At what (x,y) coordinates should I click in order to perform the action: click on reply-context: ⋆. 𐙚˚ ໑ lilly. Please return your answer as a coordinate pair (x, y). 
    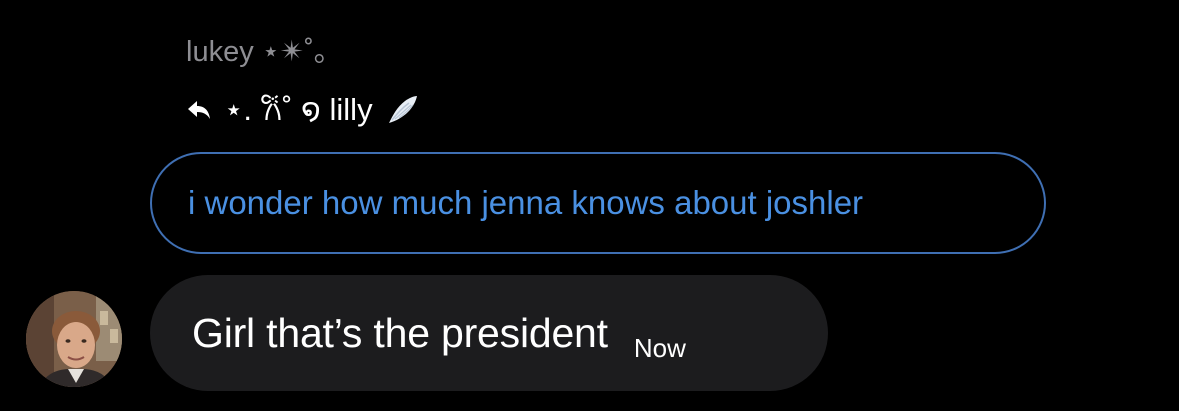
    Looking at the image, I should click on (302, 110).